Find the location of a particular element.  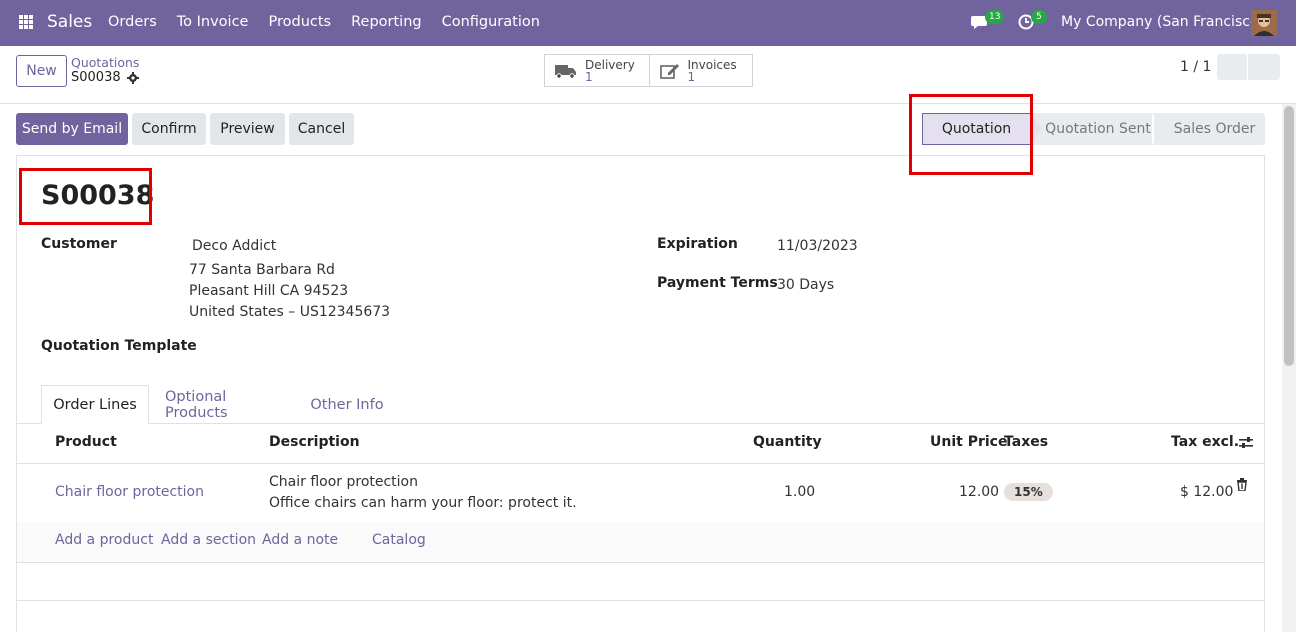

row-unit-price: 12.00 is located at coordinates (979, 492).